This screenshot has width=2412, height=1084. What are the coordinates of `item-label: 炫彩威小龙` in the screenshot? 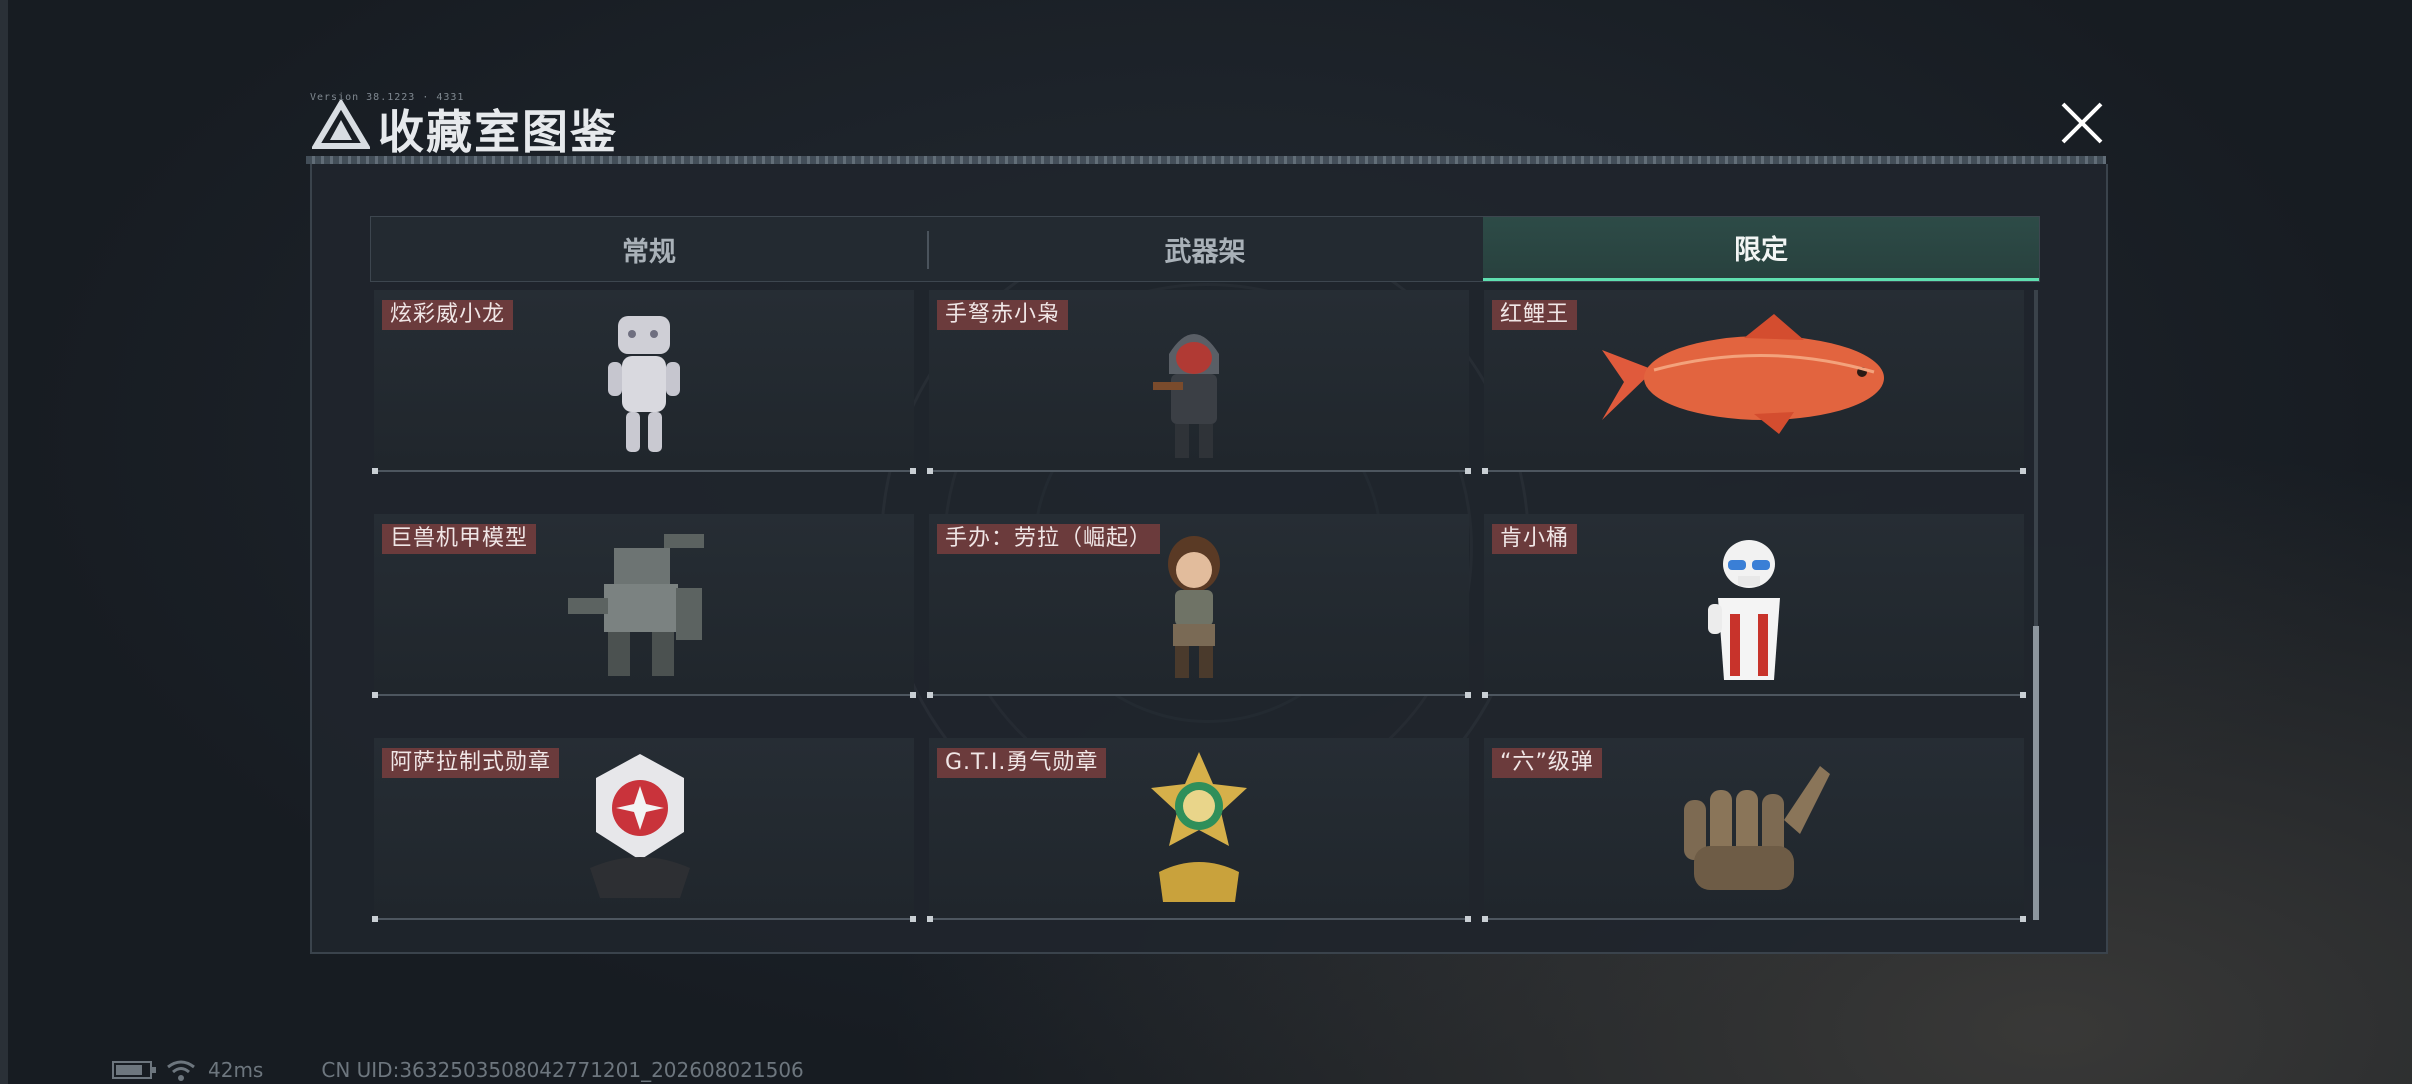 It's located at (448, 315).